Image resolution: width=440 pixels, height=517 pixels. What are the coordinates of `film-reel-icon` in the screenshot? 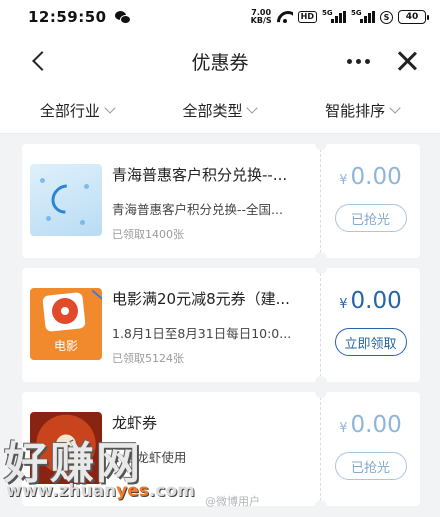 It's located at (65, 311).